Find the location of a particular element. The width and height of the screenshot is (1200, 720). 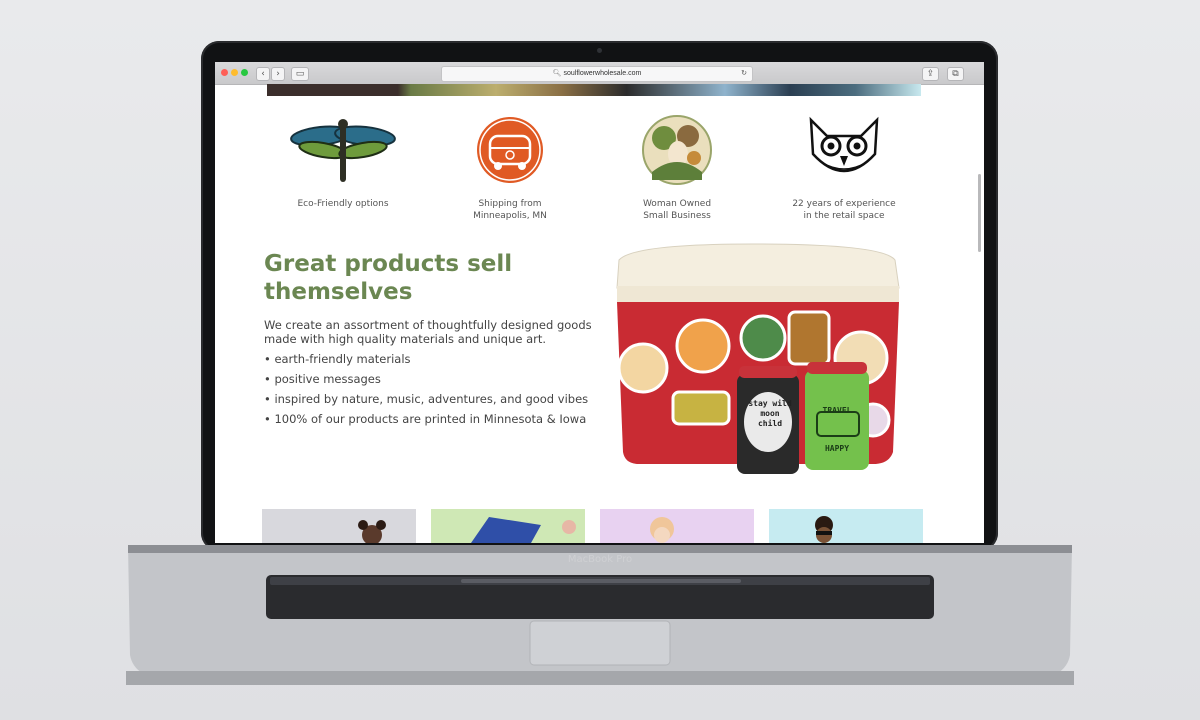

back-button: ‹ is located at coordinates (263, 74).